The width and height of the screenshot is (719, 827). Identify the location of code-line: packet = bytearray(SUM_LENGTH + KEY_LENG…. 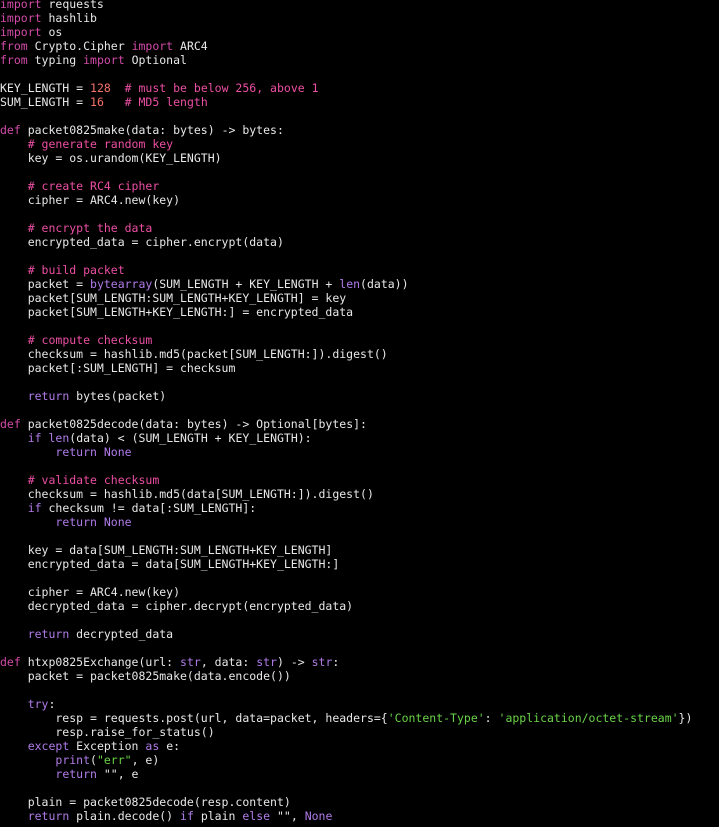
(346, 284).